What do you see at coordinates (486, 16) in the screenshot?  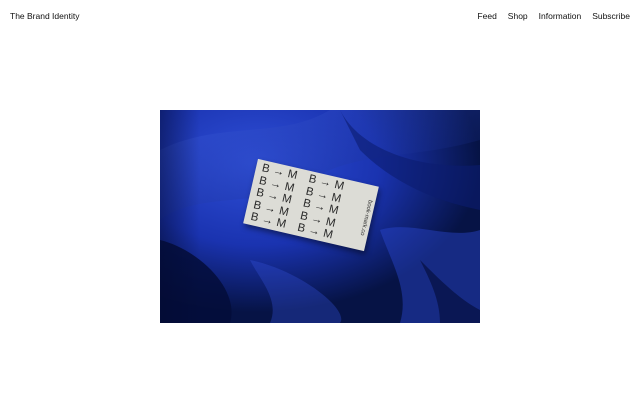 I see `nav-feed-link: Feed` at bounding box center [486, 16].